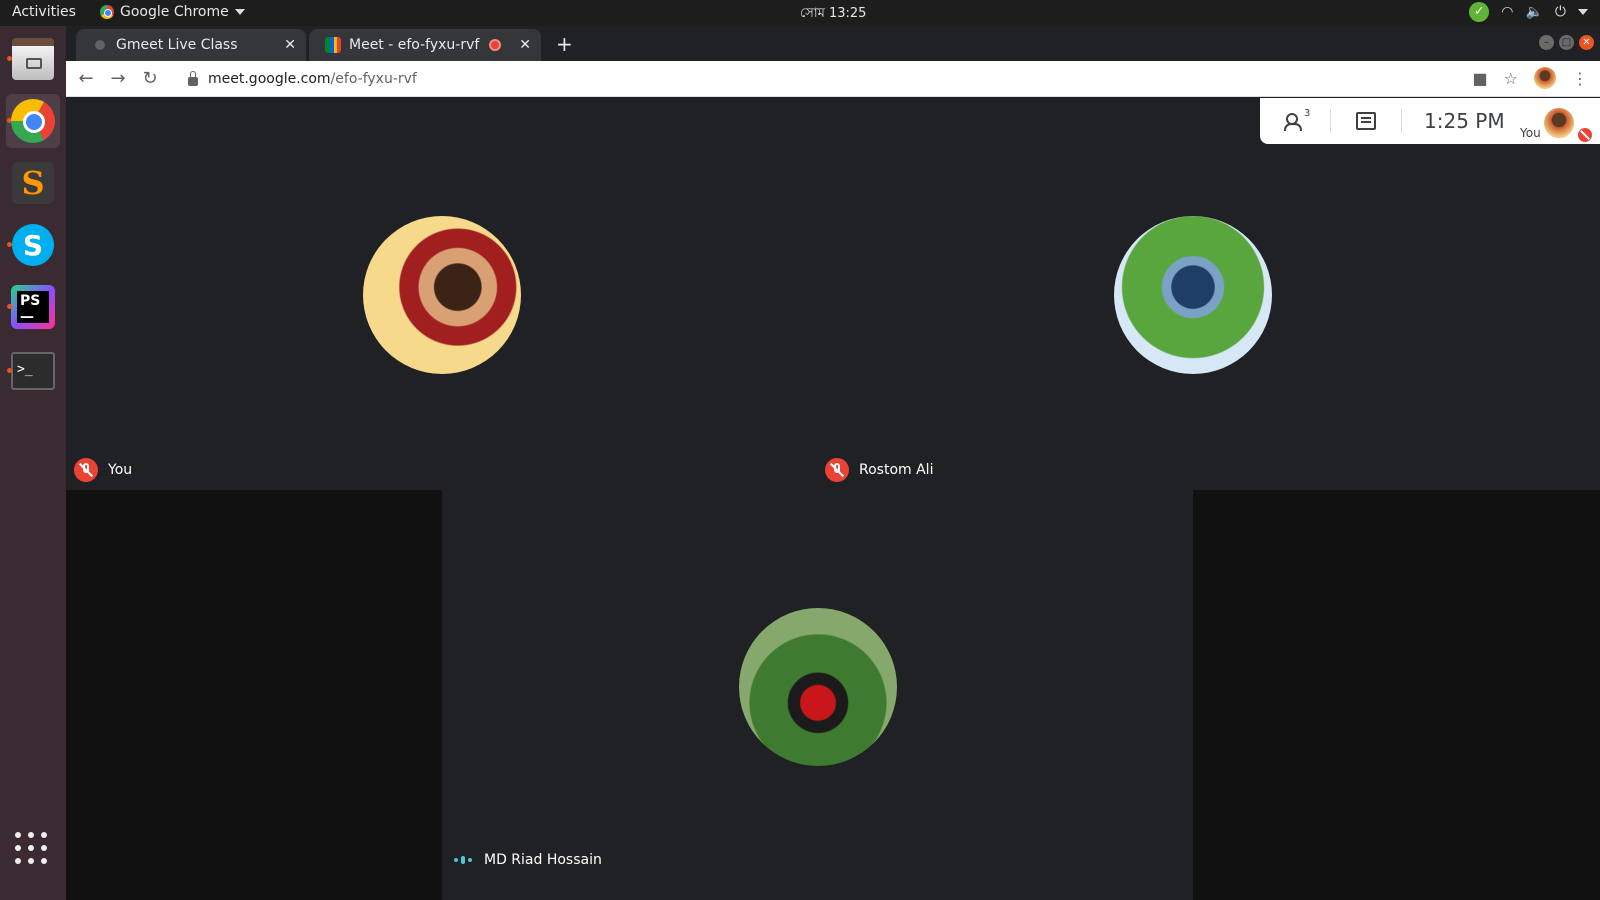 Image resolution: width=1600 pixels, height=900 pixels. I want to click on meeting-time: 1:25 PM, so click(1464, 121).